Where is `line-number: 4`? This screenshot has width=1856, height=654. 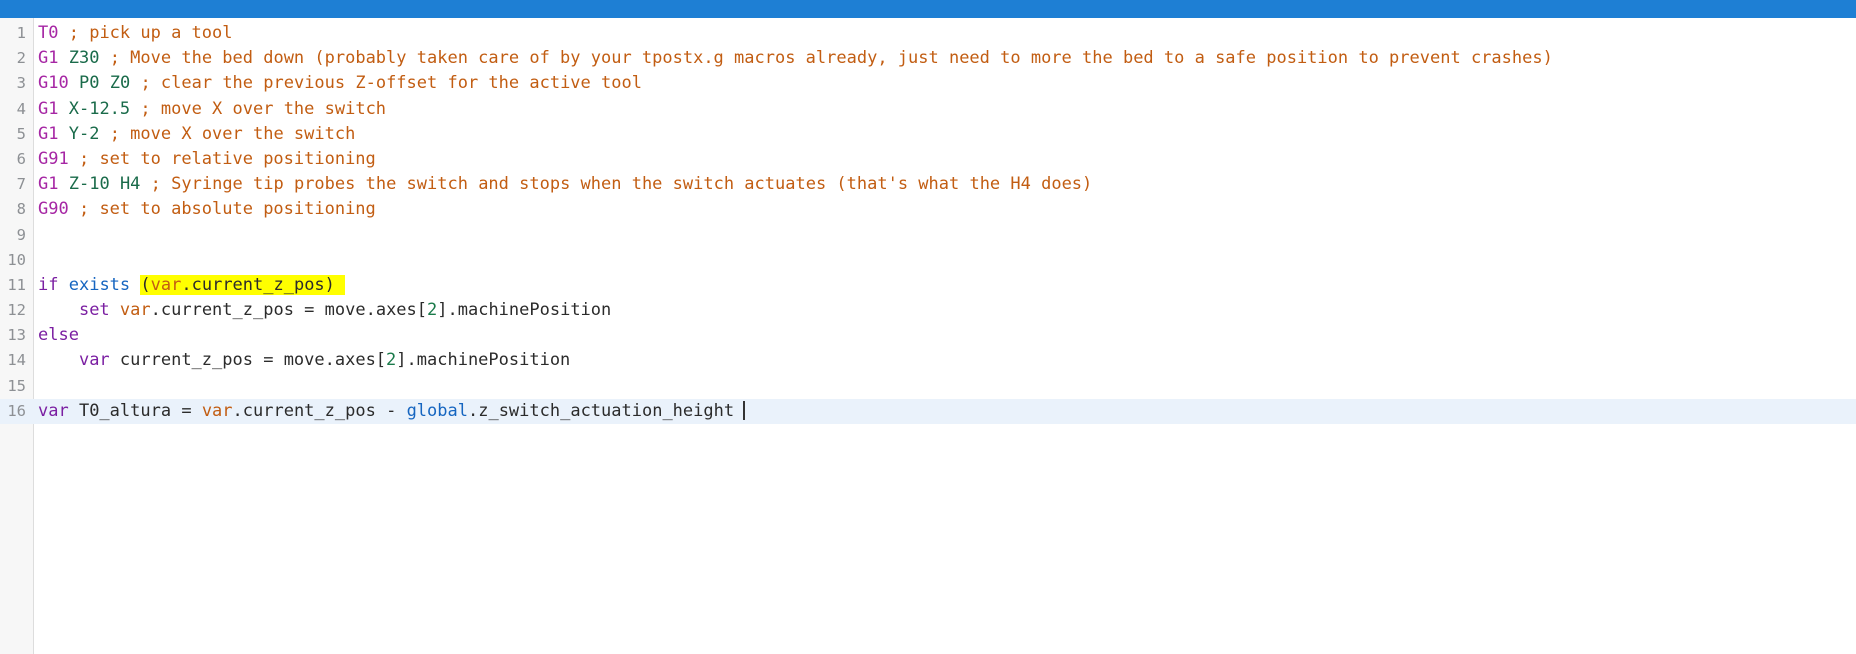 line-number: 4 is located at coordinates (21, 108).